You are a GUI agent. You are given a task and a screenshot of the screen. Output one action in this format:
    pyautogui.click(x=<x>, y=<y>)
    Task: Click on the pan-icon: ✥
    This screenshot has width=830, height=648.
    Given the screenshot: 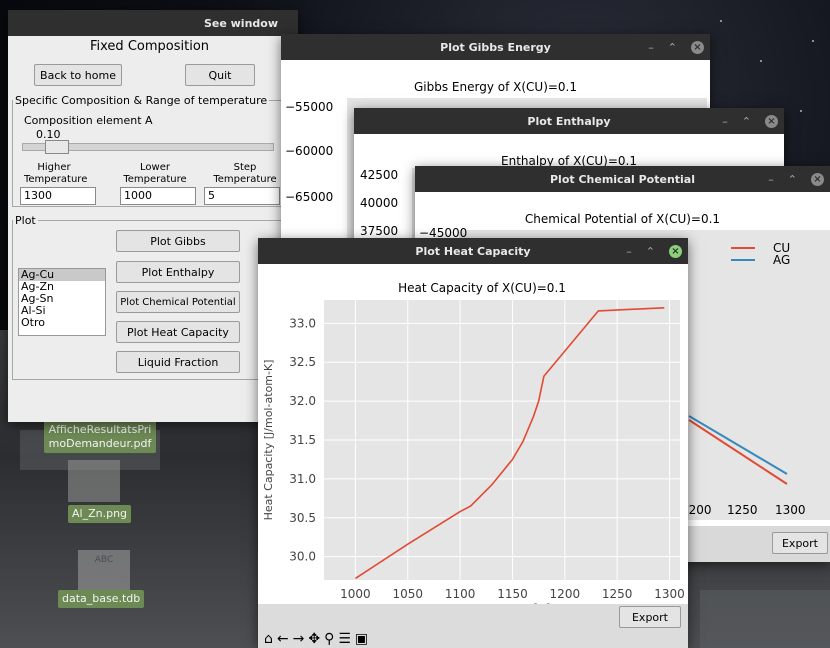 What is the action you would take?
    pyautogui.click(x=314, y=639)
    